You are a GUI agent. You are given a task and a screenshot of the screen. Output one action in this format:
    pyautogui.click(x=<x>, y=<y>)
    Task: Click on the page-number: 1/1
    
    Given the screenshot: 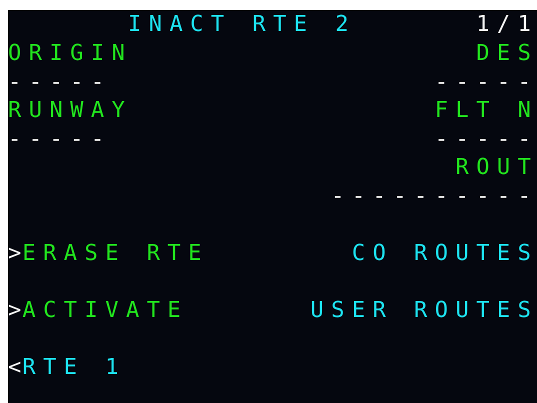 What is the action you would take?
    pyautogui.click(x=506, y=25)
    